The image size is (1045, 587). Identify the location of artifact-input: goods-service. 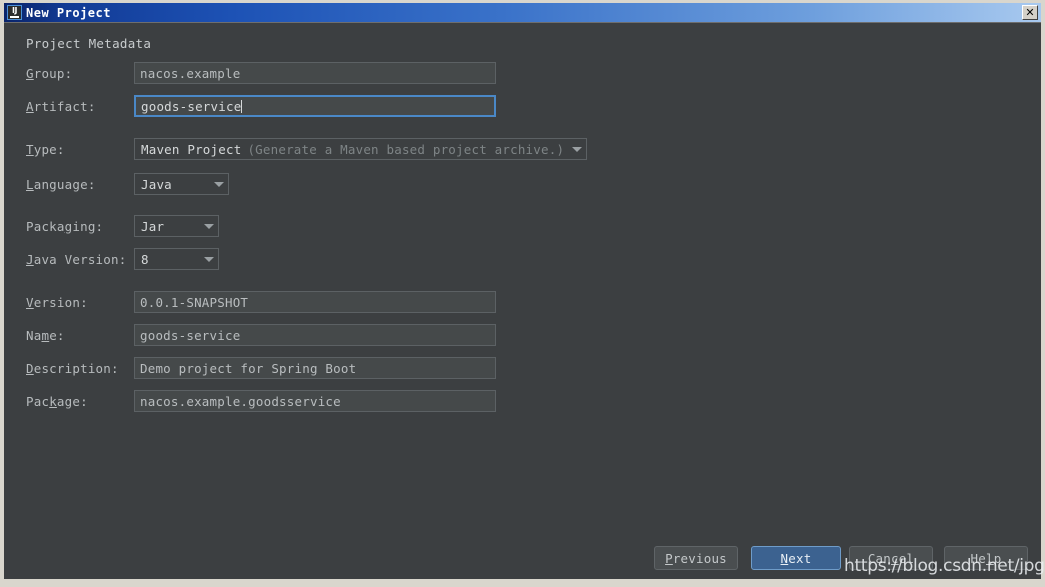
(315, 106).